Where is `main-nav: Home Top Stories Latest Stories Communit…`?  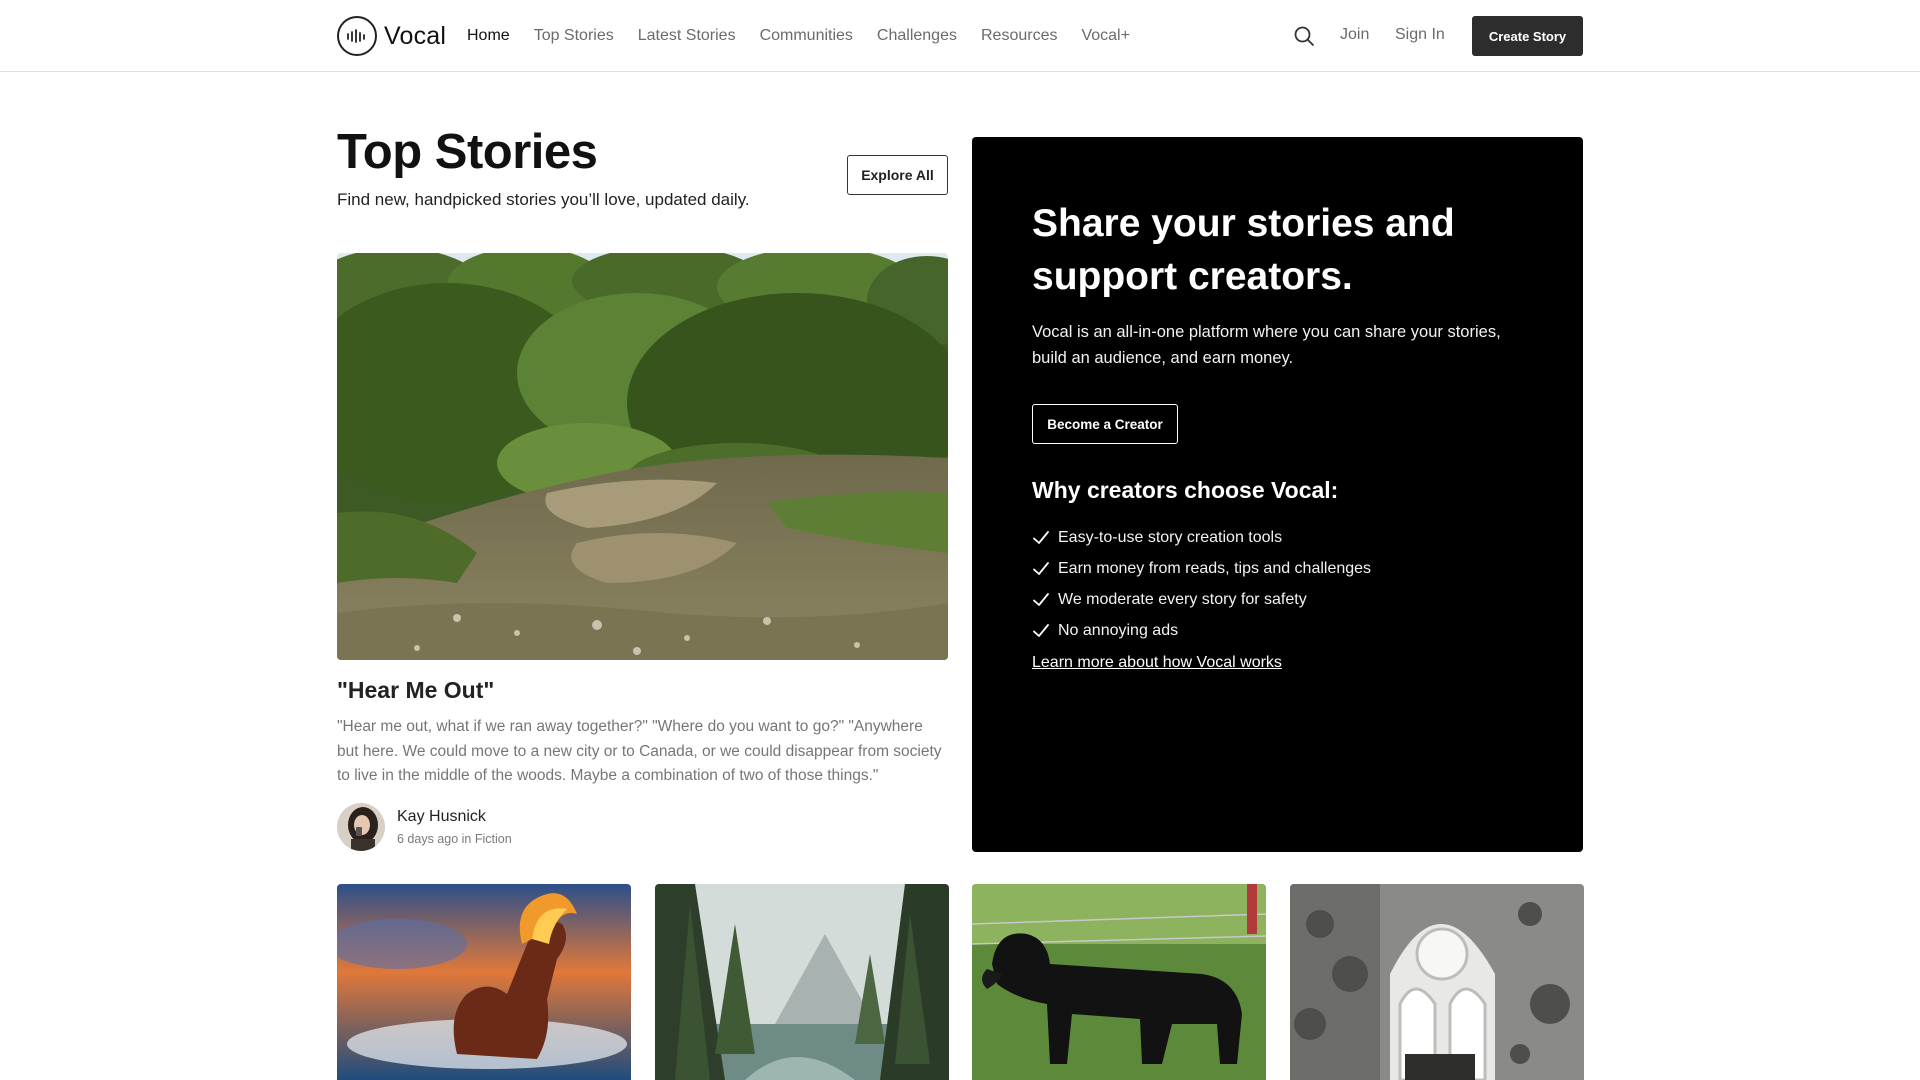 main-nav: Home Top Stories Latest Stories Communit… is located at coordinates (810, 36).